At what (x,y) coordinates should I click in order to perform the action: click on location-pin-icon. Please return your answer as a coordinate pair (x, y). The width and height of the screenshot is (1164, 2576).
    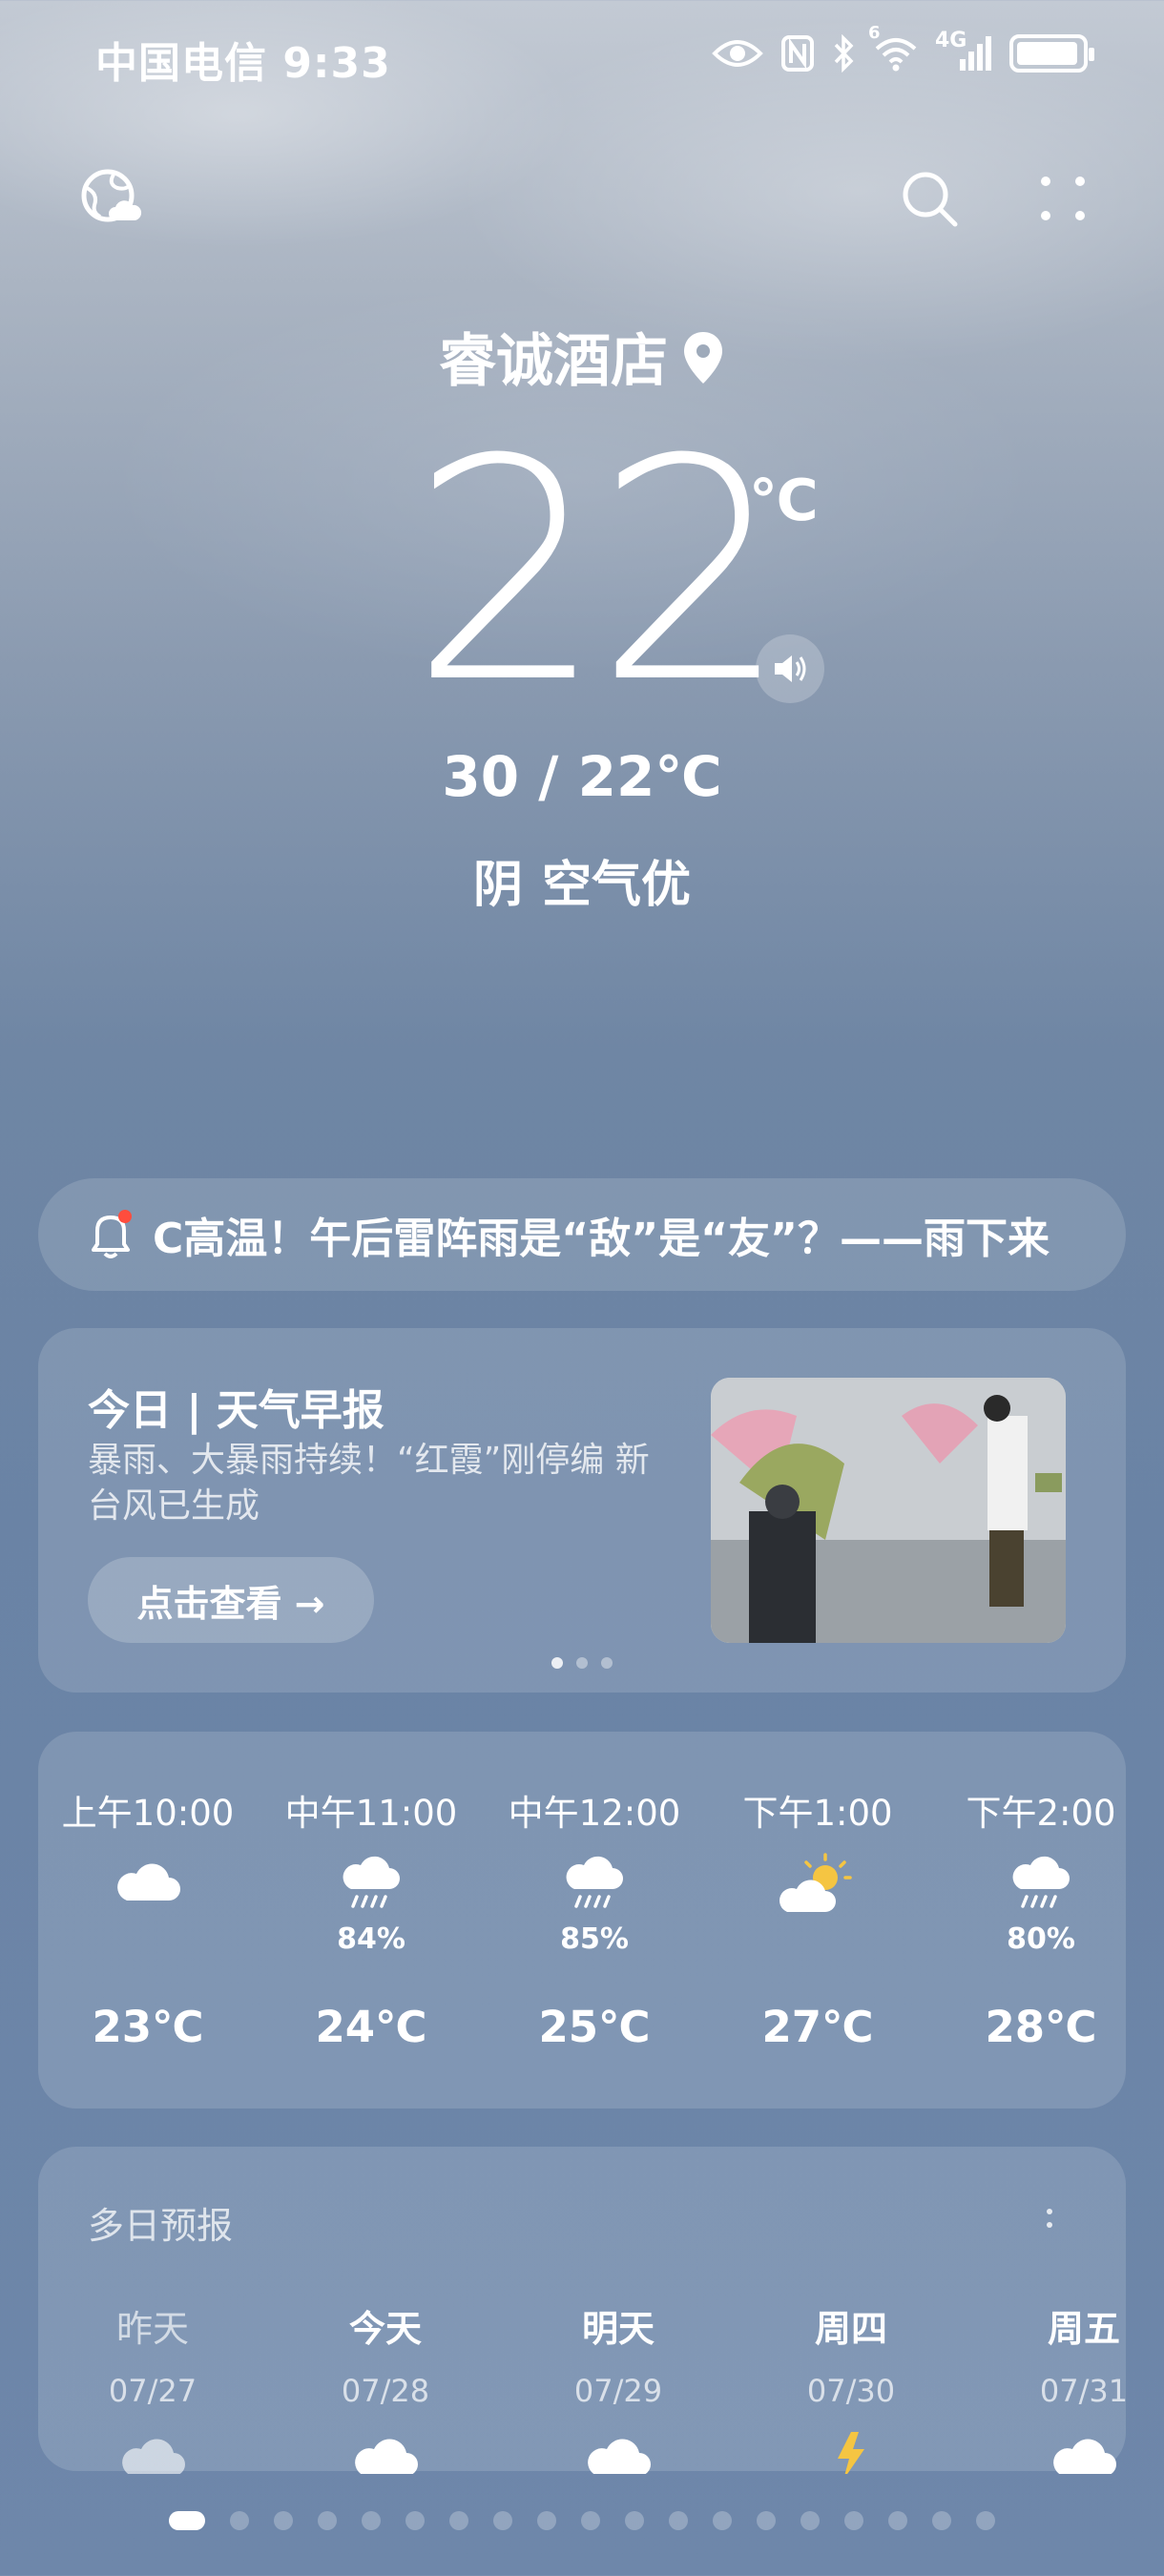
    Looking at the image, I should click on (703, 365).